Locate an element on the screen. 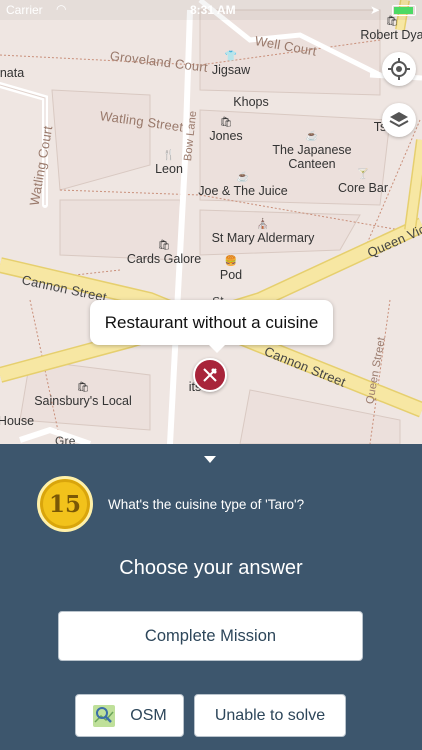  poi-label: St Mary Aldermary is located at coordinates (263, 238).